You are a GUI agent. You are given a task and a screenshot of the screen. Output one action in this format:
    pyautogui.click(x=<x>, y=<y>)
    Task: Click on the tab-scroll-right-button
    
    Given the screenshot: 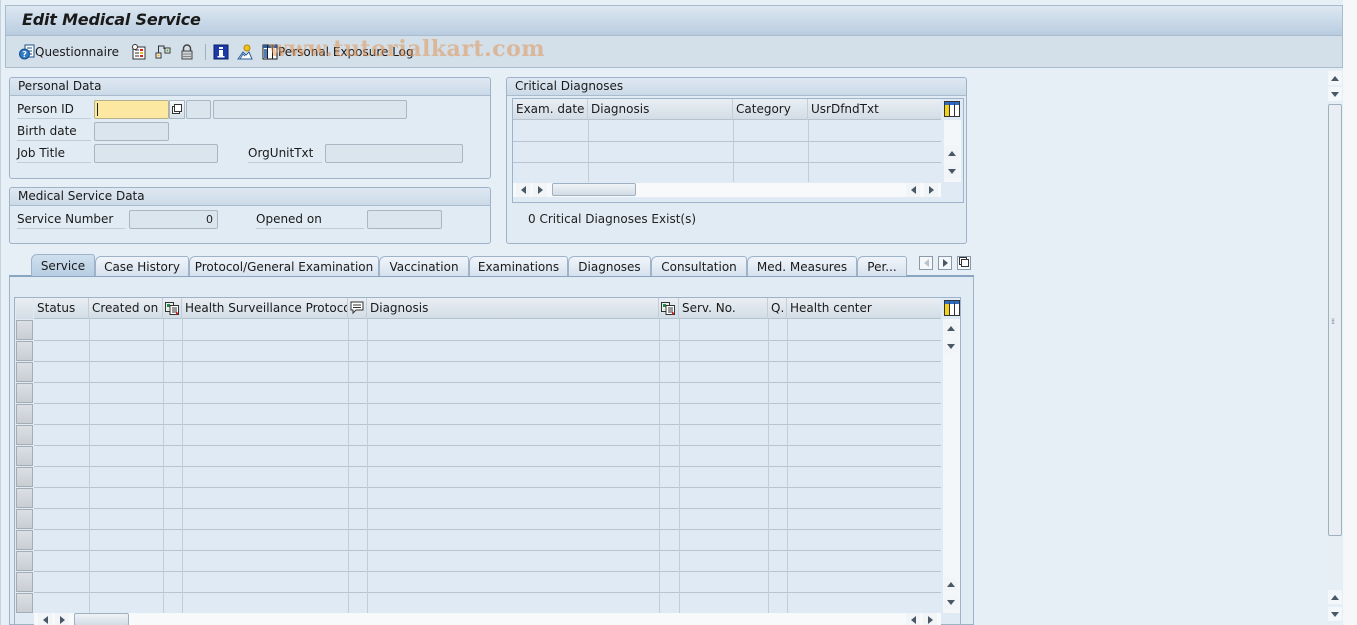 What is the action you would take?
    pyautogui.click(x=945, y=263)
    